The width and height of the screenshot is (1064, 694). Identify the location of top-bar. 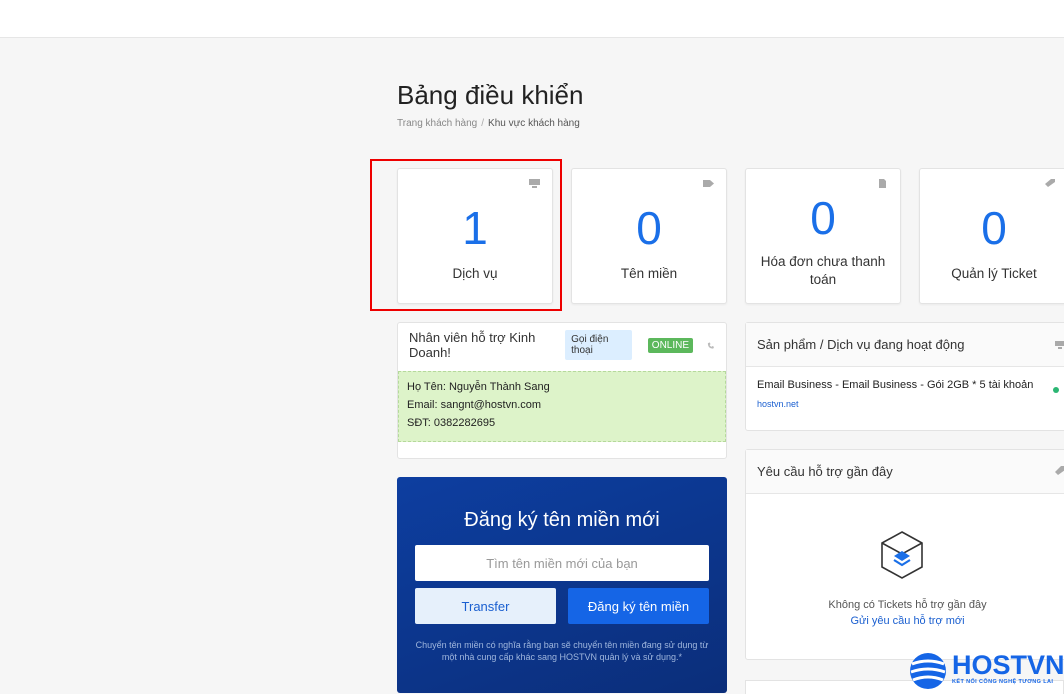
(532, 19).